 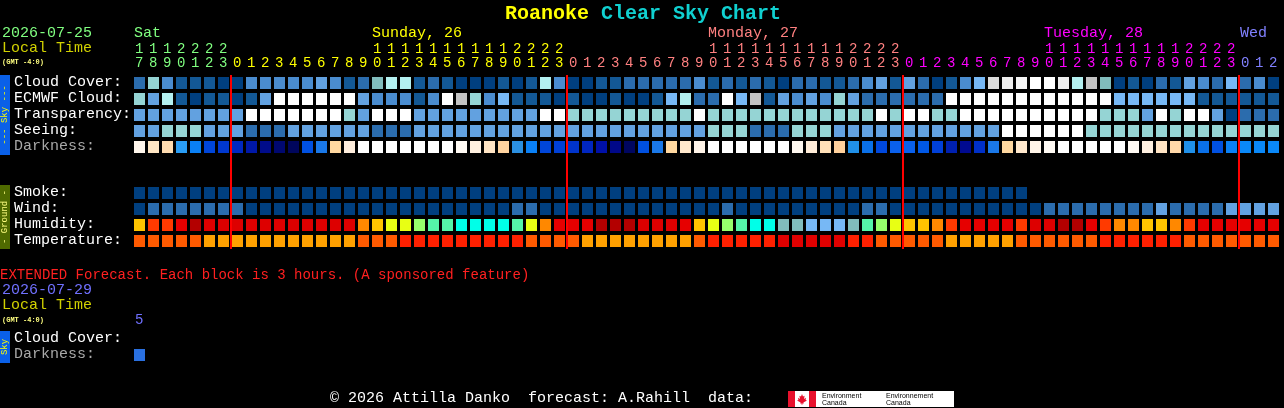 What do you see at coordinates (1094, 34) in the screenshot?
I see `day-label: Tuesday, 28` at bounding box center [1094, 34].